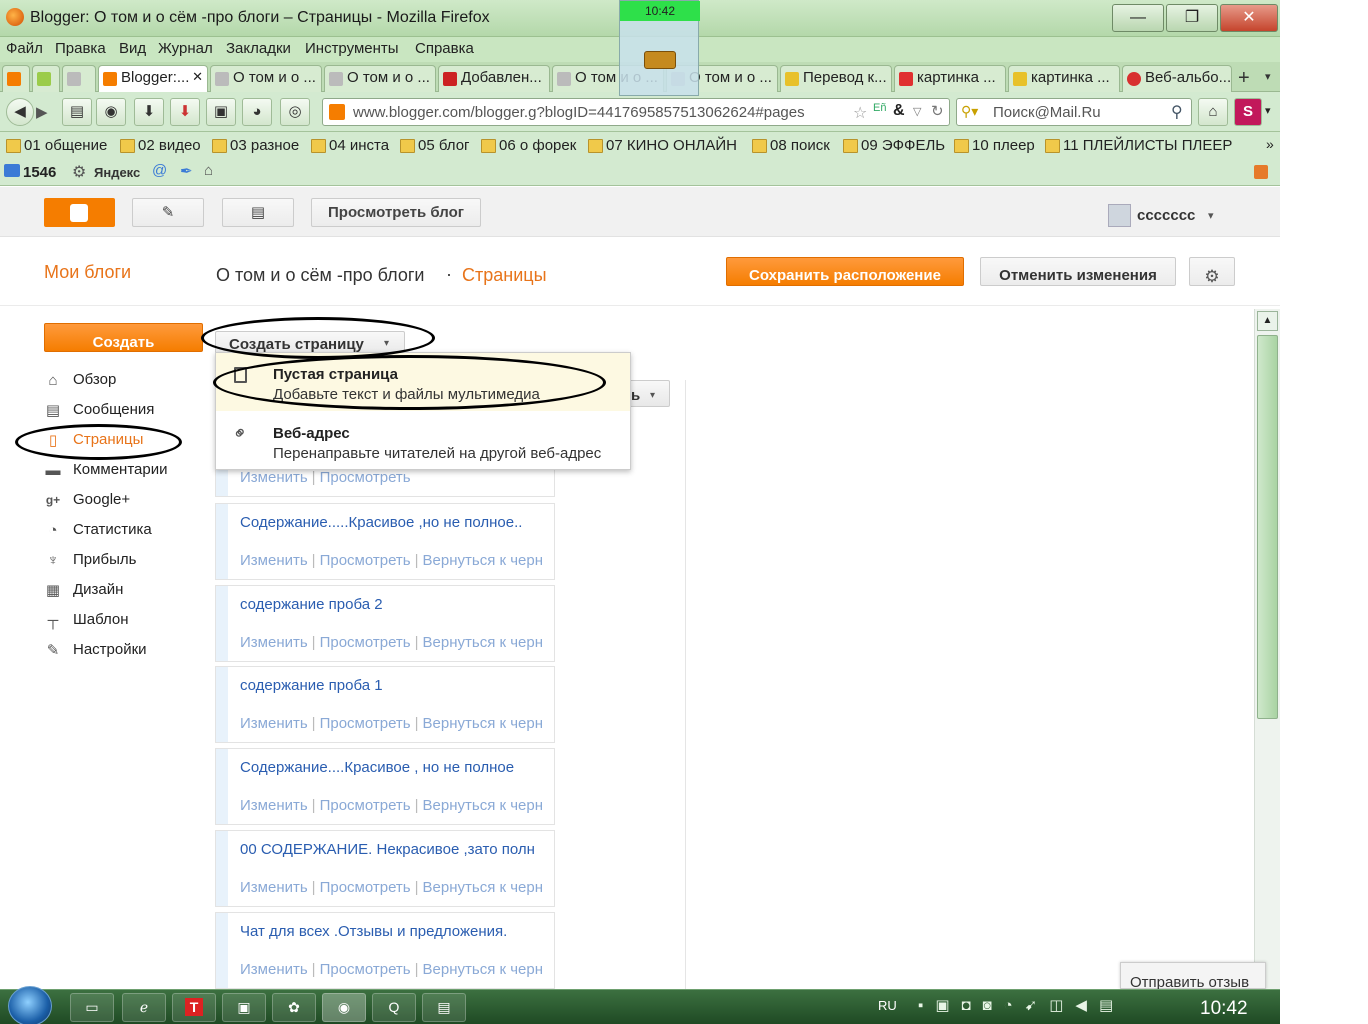 The width and height of the screenshot is (1368, 1024). What do you see at coordinates (257, 112) in the screenshot?
I see `addon-3-icon: ◕` at bounding box center [257, 112].